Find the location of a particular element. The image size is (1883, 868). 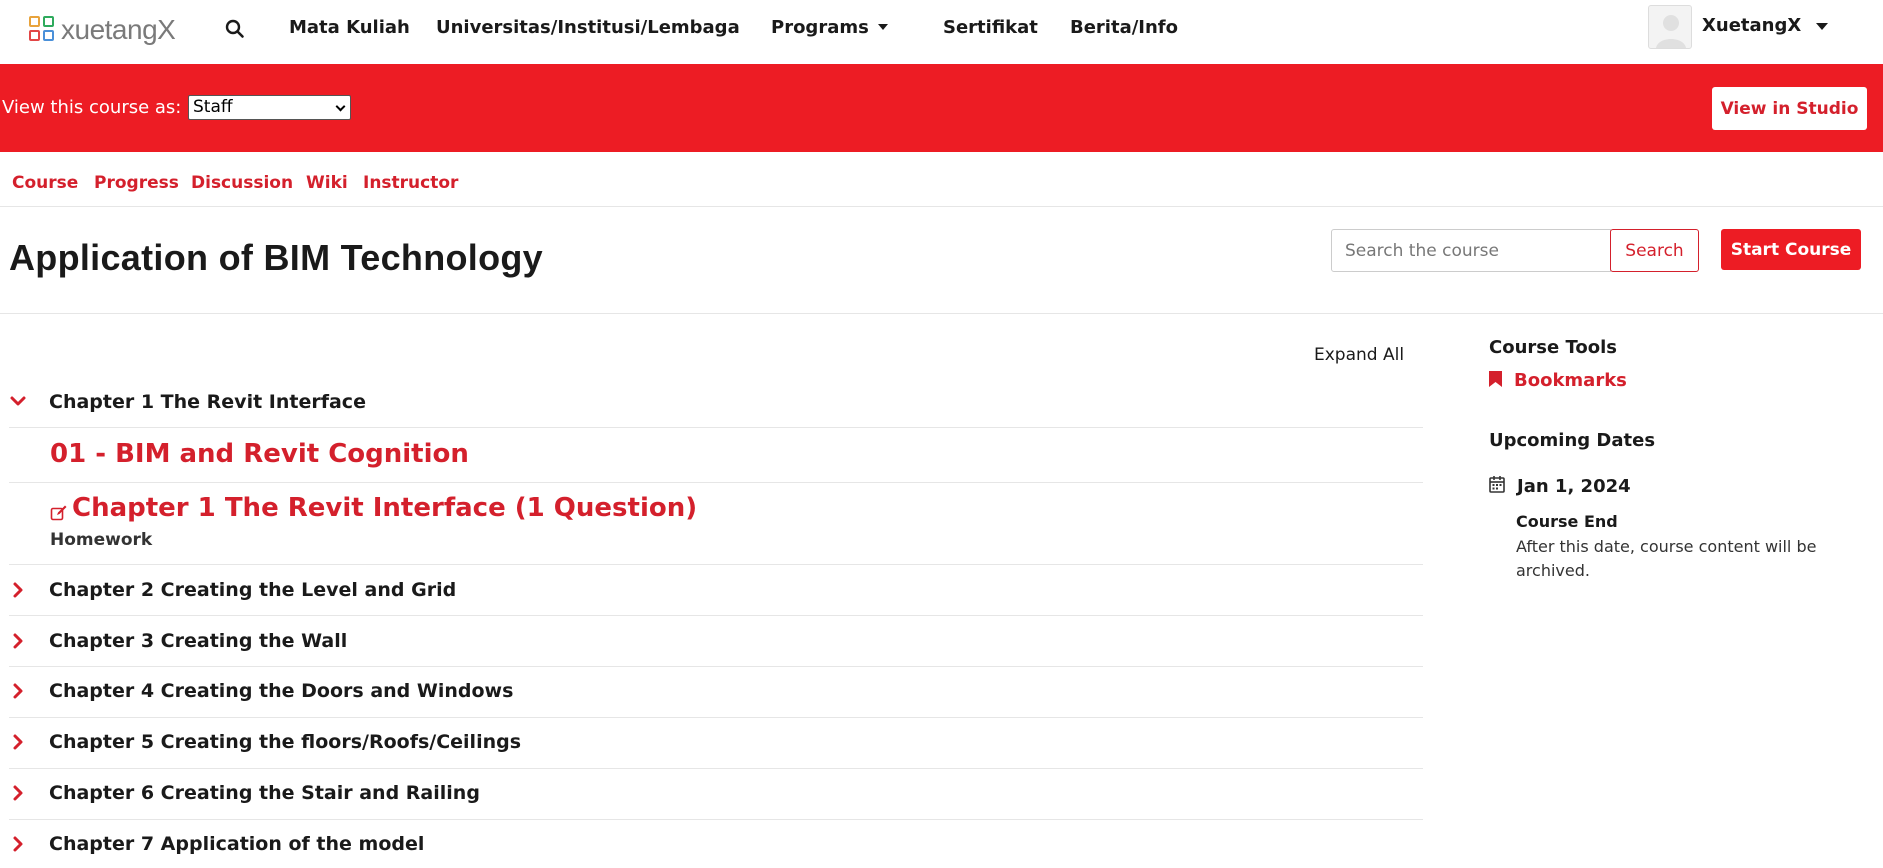

subsection-row: 01 - BIM and Revit Cognition is located at coordinates (716, 455).